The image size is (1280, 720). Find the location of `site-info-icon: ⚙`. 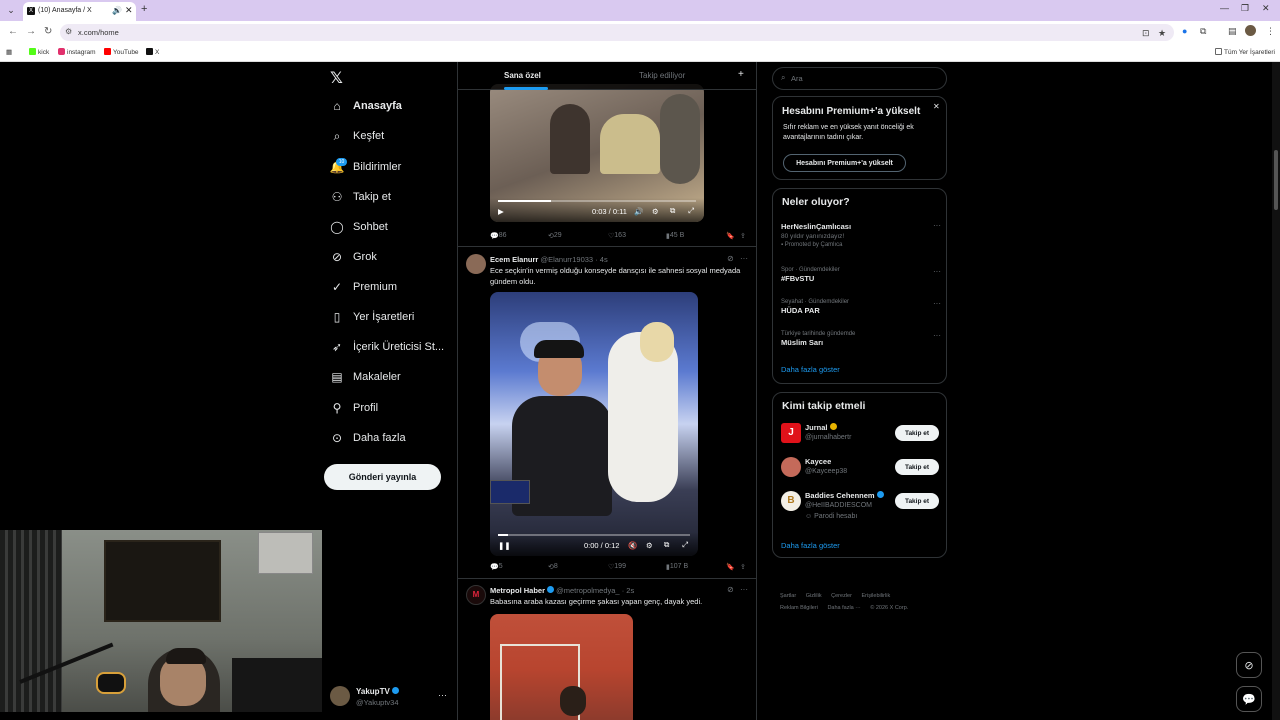

site-info-icon: ⚙ is located at coordinates (68, 31).